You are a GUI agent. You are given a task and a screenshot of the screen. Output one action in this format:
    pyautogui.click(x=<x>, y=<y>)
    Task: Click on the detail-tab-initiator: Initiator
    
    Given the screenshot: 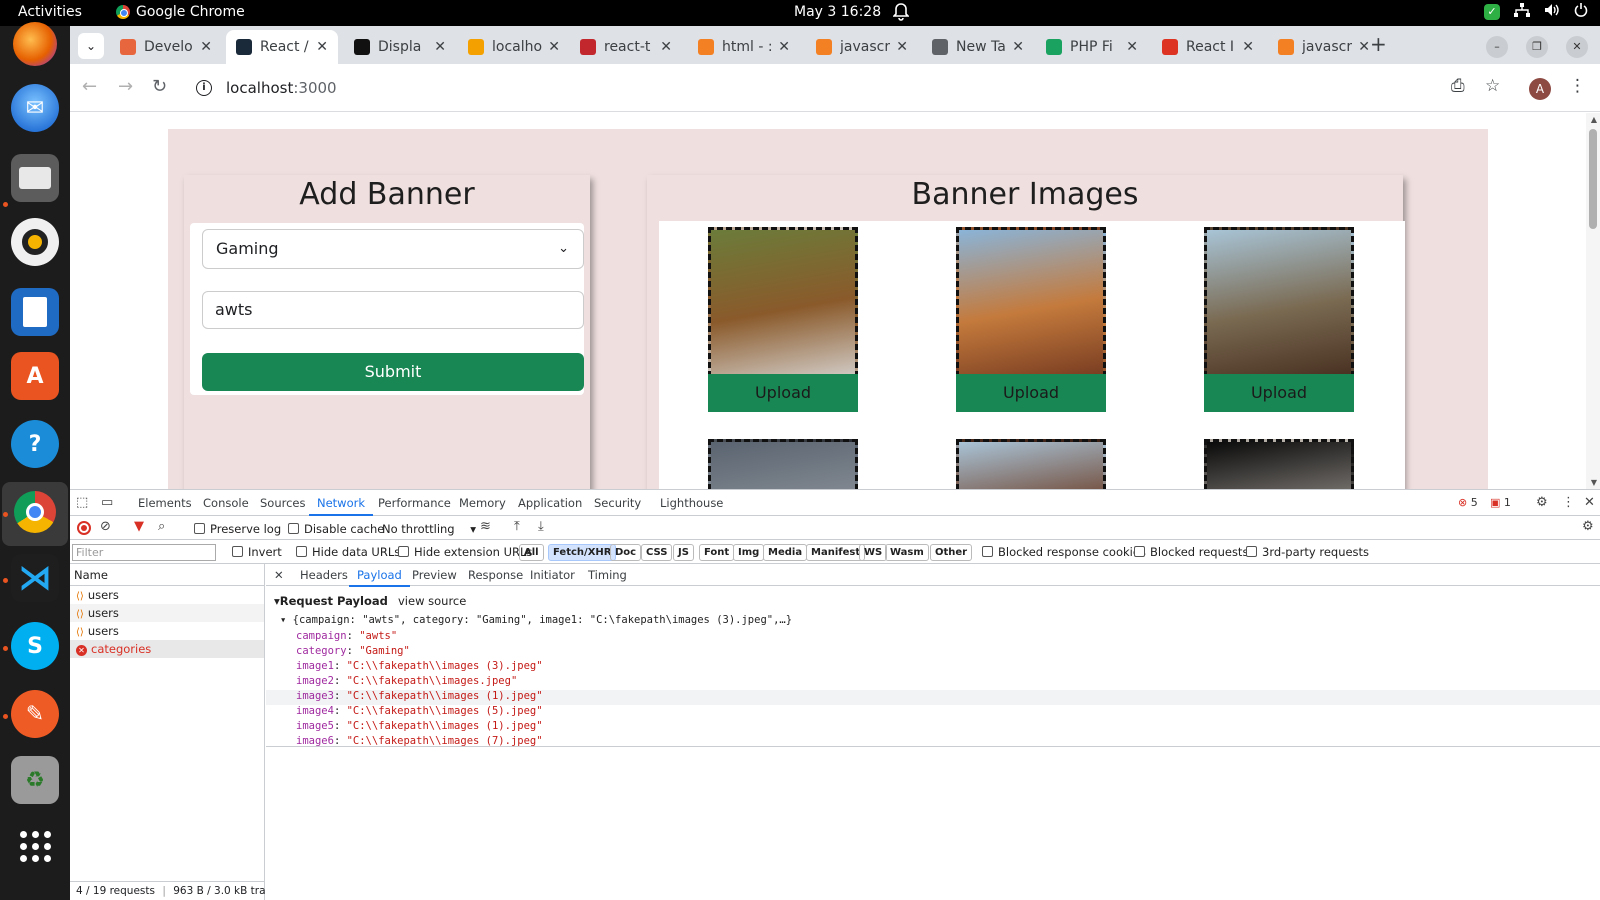 What is the action you would take?
    pyautogui.click(x=552, y=575)
    